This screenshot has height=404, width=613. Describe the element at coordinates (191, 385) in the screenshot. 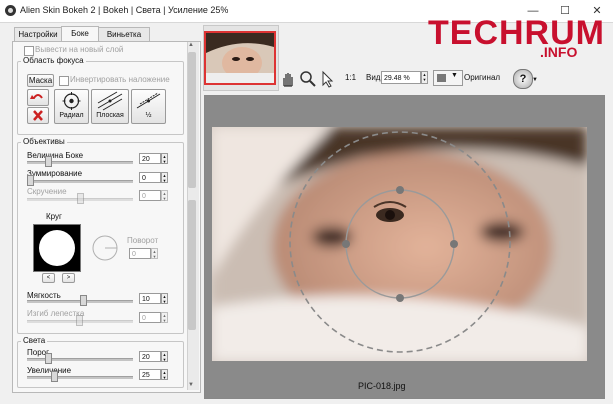

I see `scroll-down-icon: ▼` at that location.